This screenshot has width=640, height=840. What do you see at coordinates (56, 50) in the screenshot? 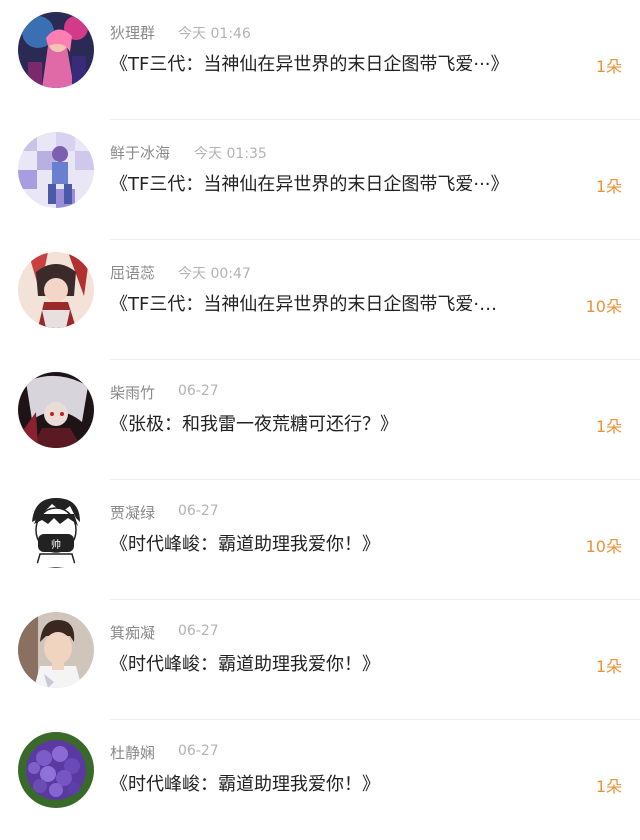
I see `avatar-anime-girl-pink-hair-icon` at bounding box center [56, 50].